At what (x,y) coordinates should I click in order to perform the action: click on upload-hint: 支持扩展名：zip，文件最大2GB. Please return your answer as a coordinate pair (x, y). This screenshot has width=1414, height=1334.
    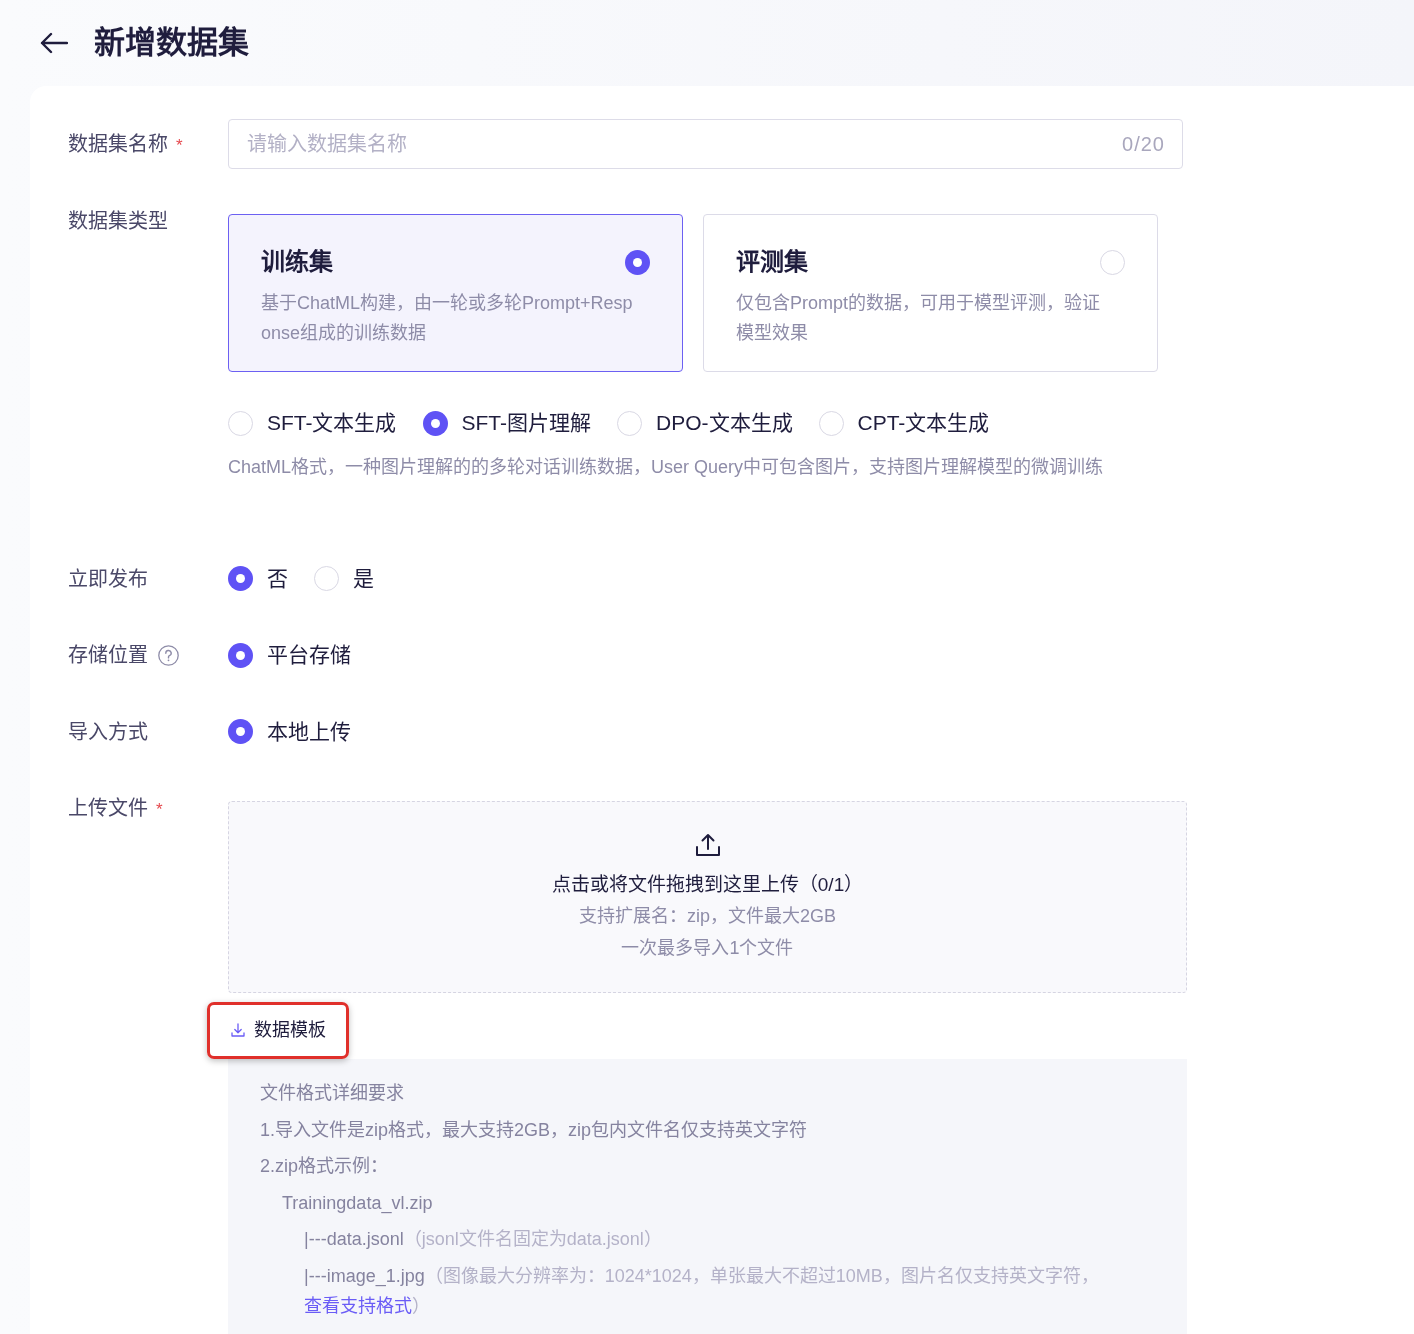
    Looking at the image, I should click on (707, 916).